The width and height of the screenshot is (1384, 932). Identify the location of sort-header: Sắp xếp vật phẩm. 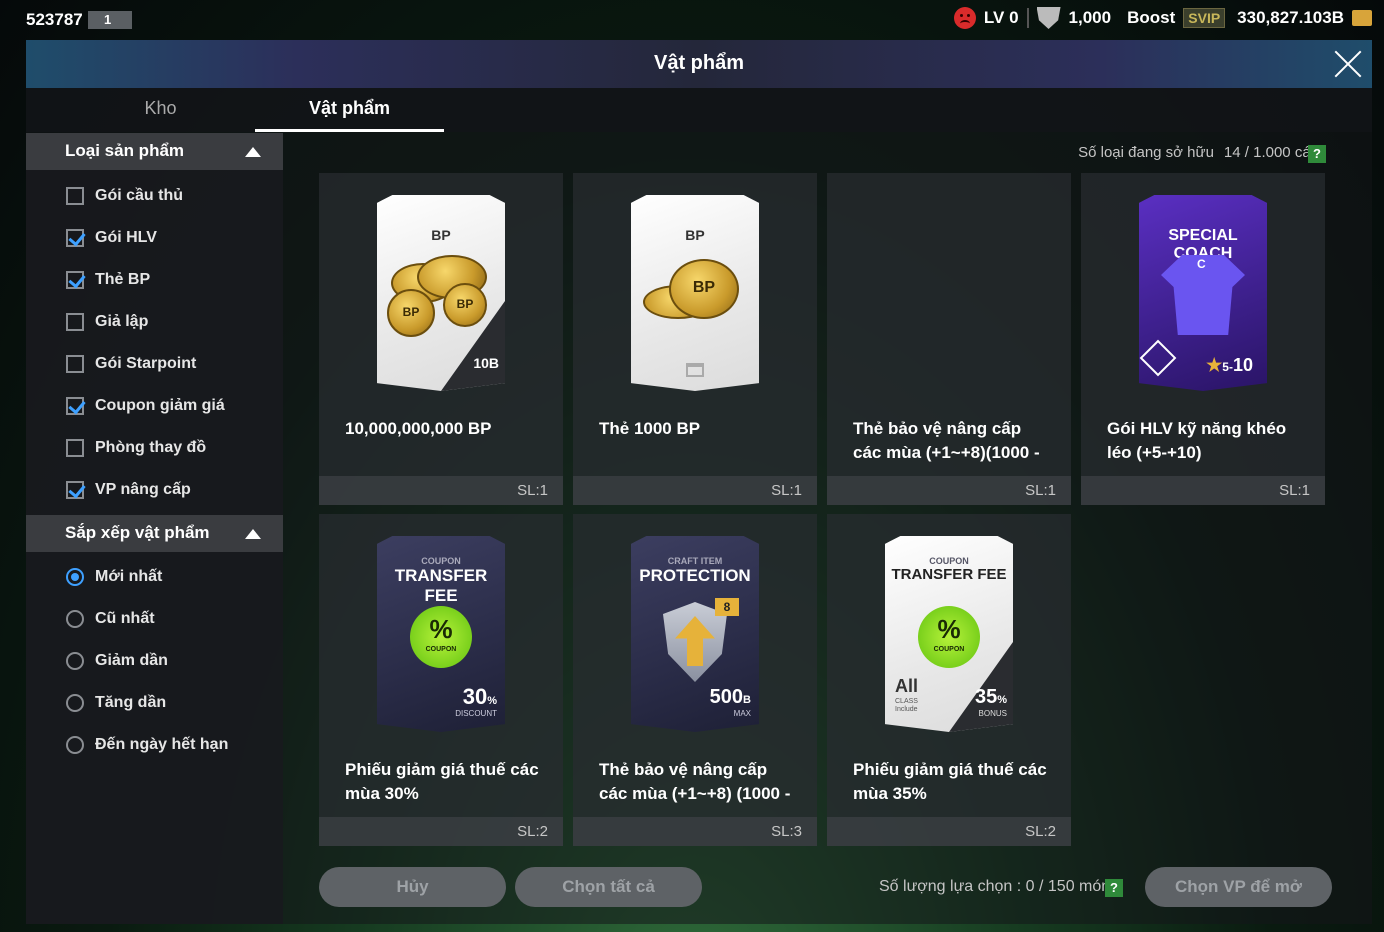
(154, 533).